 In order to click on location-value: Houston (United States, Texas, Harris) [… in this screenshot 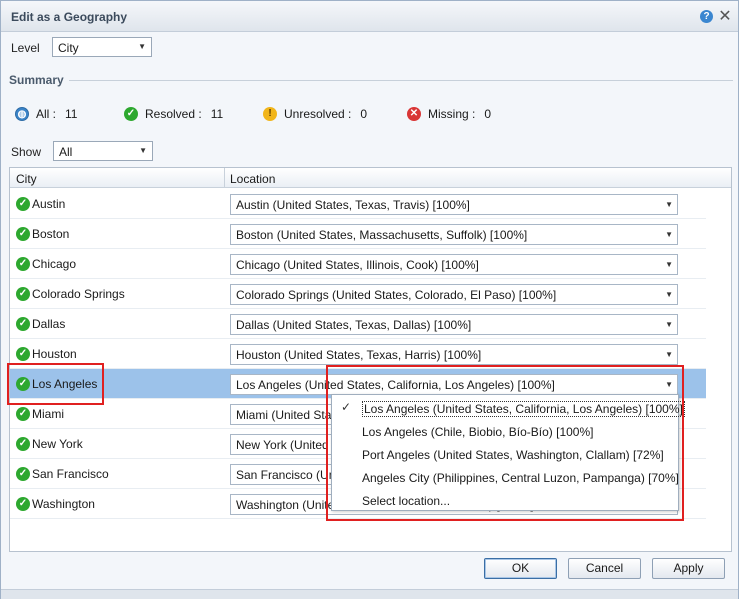, I will do `click(359, 355)`.